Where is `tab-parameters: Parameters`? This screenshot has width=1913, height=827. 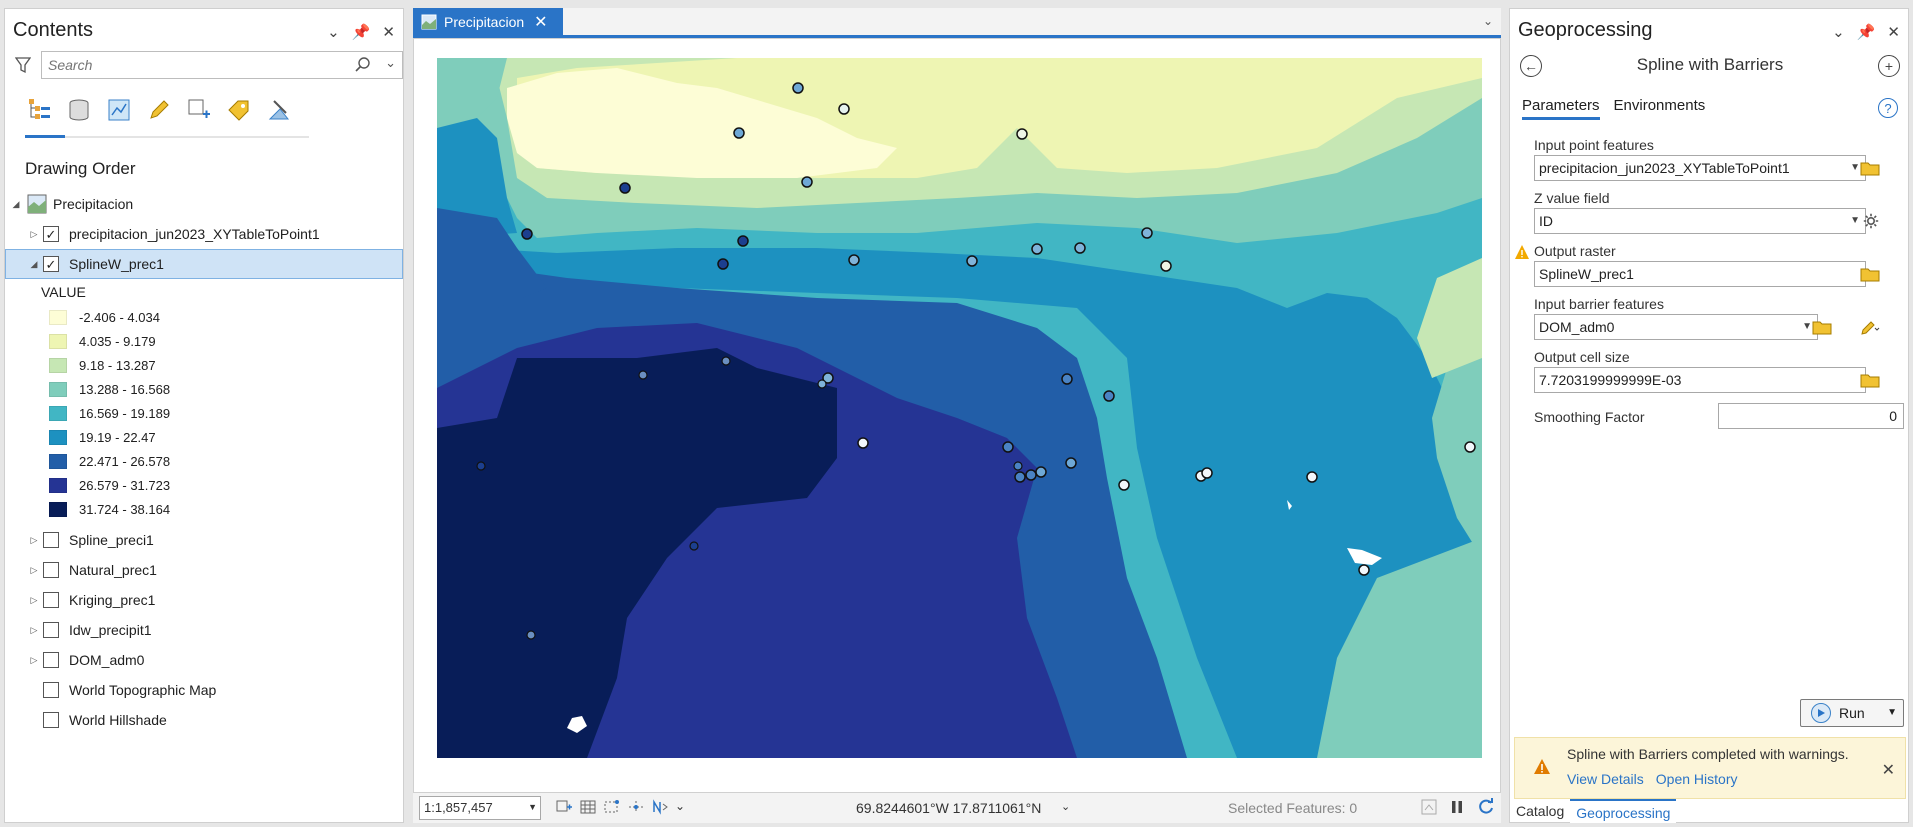
tab-parameters: Parameters is located at coordinates (1561, 108).